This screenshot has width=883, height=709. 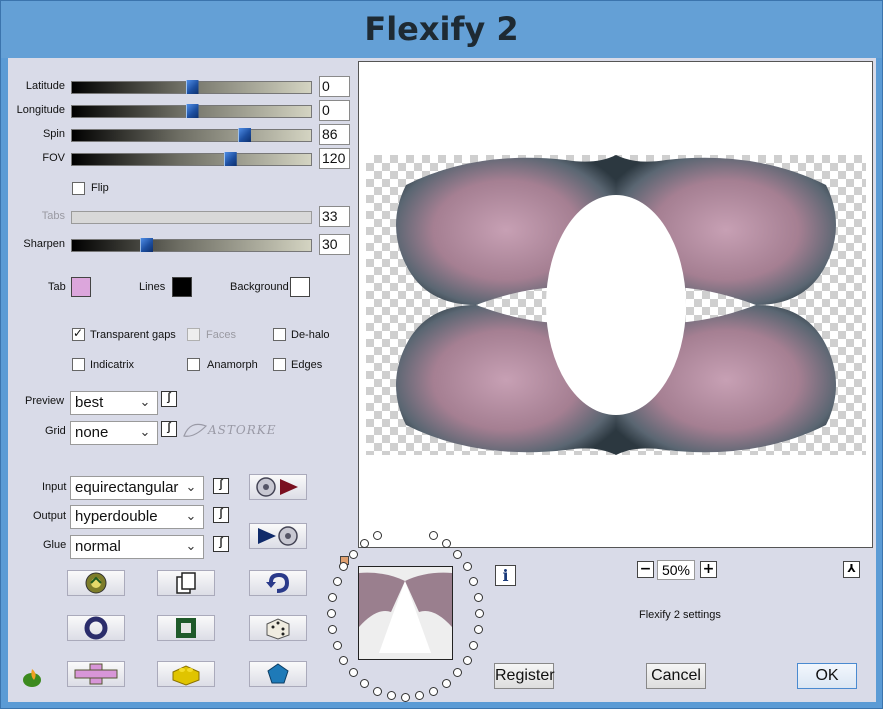 What do you see at coordinates (278, 583) in the screenshot?
I see `undo-button` at bounding box center [278, 583].